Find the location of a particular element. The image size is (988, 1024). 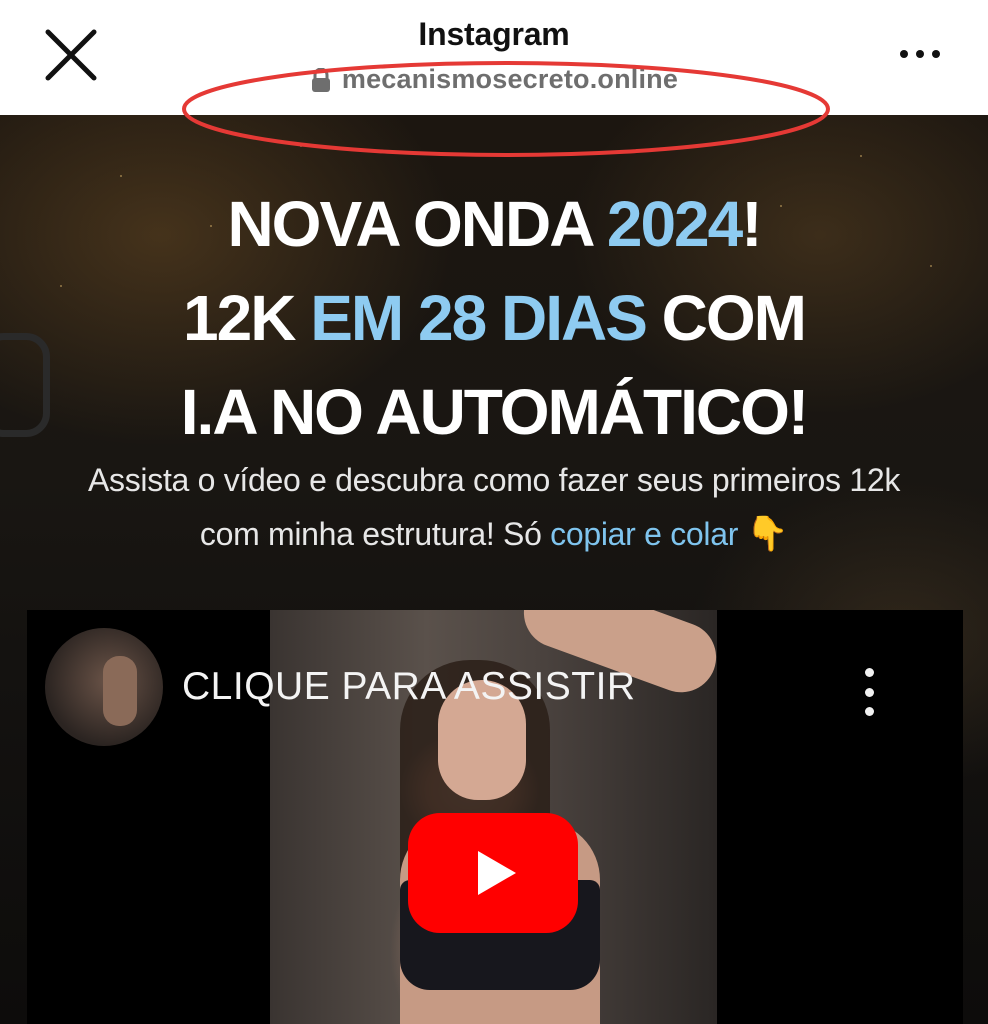

url-bar: mecanismosecreto.online is located at coordinates (494, 79).